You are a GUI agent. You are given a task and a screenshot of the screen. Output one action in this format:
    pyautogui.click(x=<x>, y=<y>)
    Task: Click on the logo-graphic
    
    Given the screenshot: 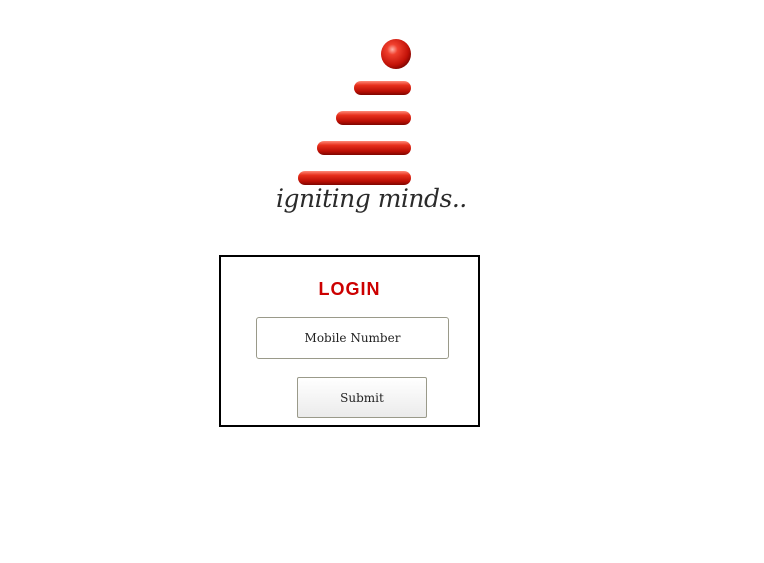 What is the action you would take?
    pyautogui.click(x=354, y=112)
    